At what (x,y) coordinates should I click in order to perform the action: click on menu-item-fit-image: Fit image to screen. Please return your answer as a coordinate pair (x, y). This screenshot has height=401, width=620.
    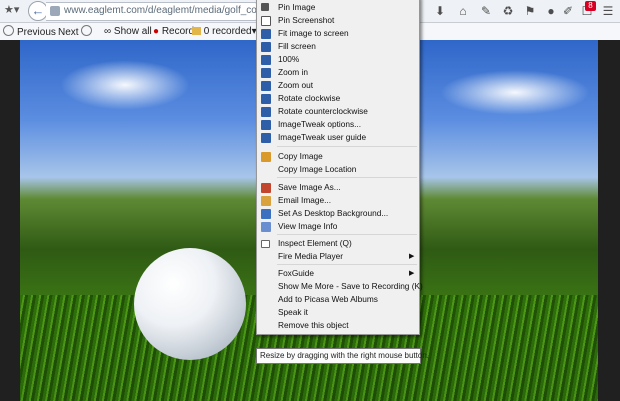
    Looking at the image, I should click on (338, 33).